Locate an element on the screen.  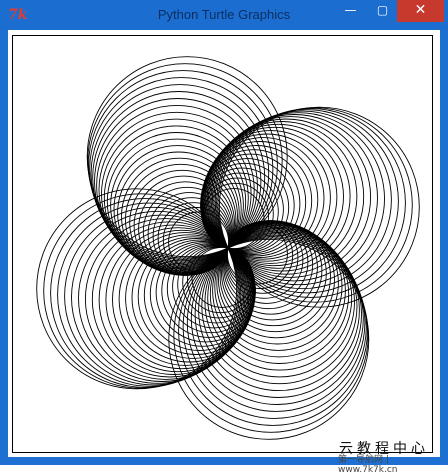
close-button: ✕ is located at coordinates (420, 11).